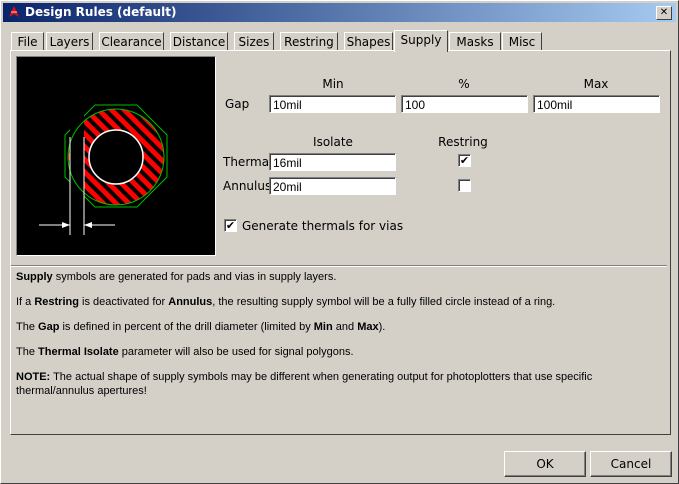  Describe the element at coordinates (339, 12) in the screenshot. I see `title-bar: Design Rules (default) ✕` at that location.